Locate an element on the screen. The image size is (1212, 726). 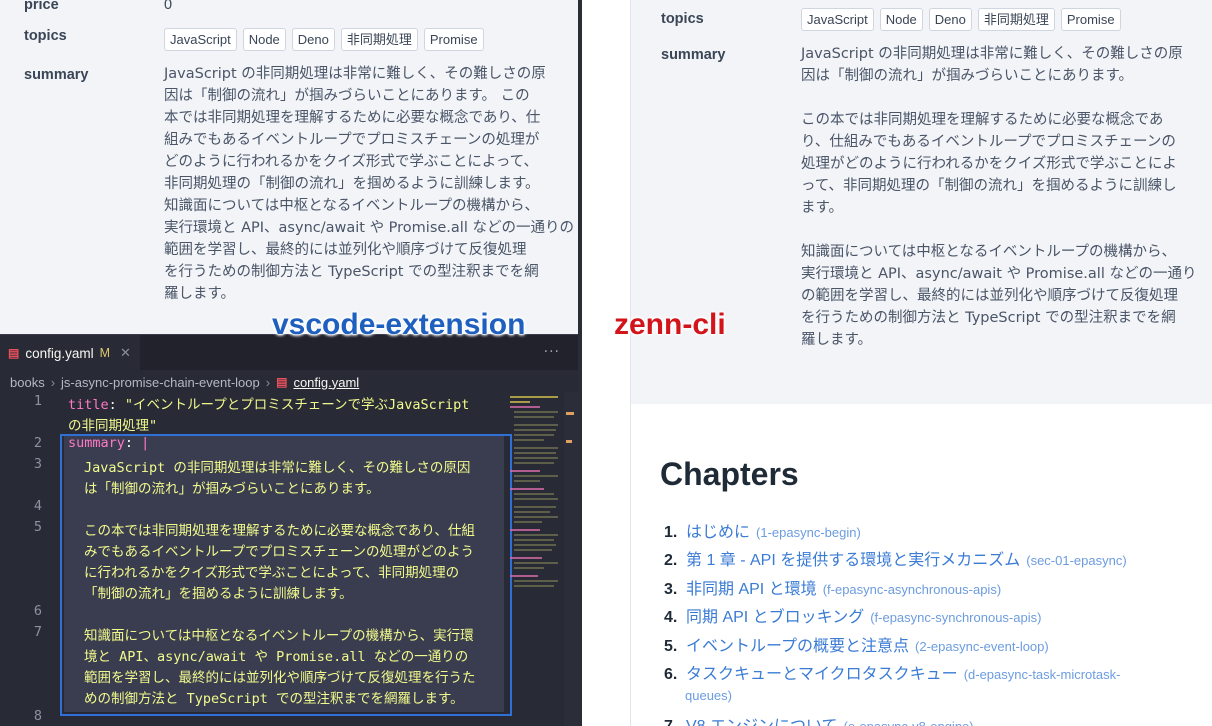
chapter-link: 同期 API とブロッキング is located at coordinates (775, 617).